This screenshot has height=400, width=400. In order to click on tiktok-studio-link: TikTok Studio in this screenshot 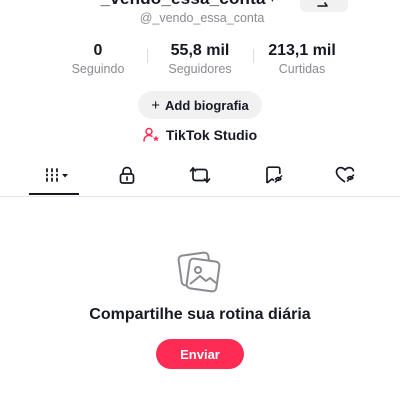, I will do `click(200, 135)`.